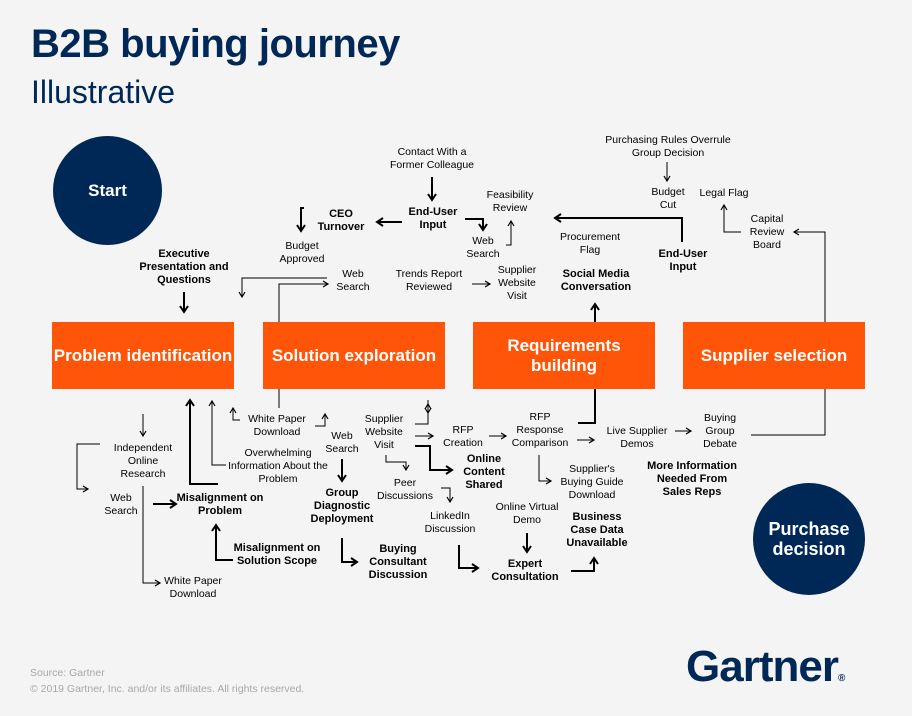  I want to click on node-budget-approved: Budget Approved, so click(302, 252).